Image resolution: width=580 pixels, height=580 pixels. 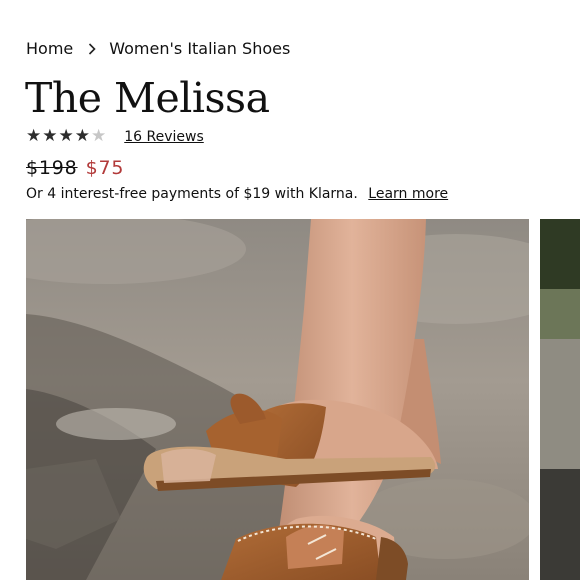 What do you see at coordinates (52, 168) in the screenshot?
I see `original-price: $198` at bounding box center [52, 168].